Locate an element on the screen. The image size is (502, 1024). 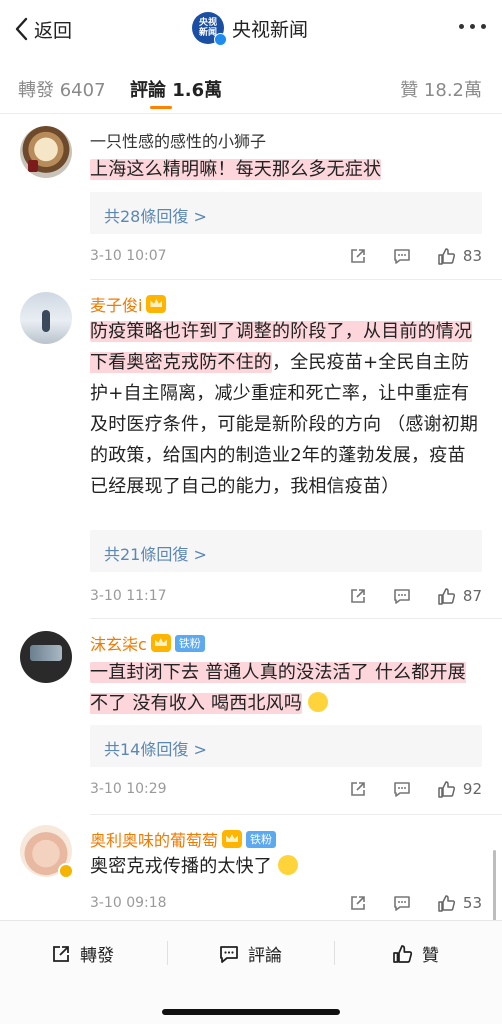
like-button: 92 is located at coordinates (459, 789).